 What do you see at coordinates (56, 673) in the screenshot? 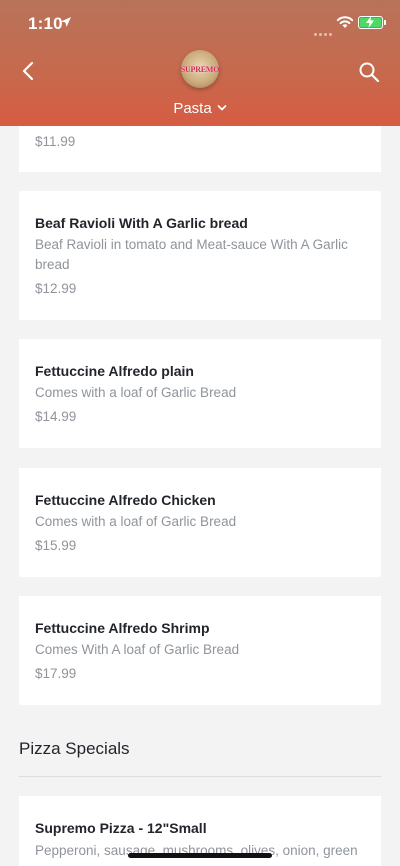
I see `item-price: $17.99` at bounding box center [56, 673].